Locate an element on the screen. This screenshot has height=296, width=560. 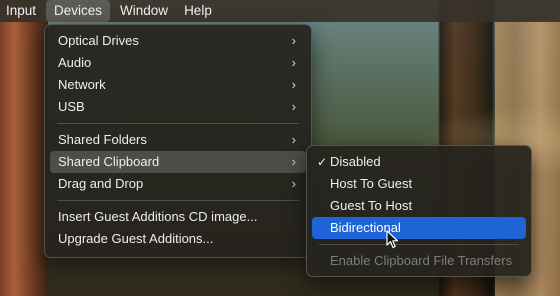
submenu-item-bidirectional: Bidirectional is located at coordinates (419, 228).